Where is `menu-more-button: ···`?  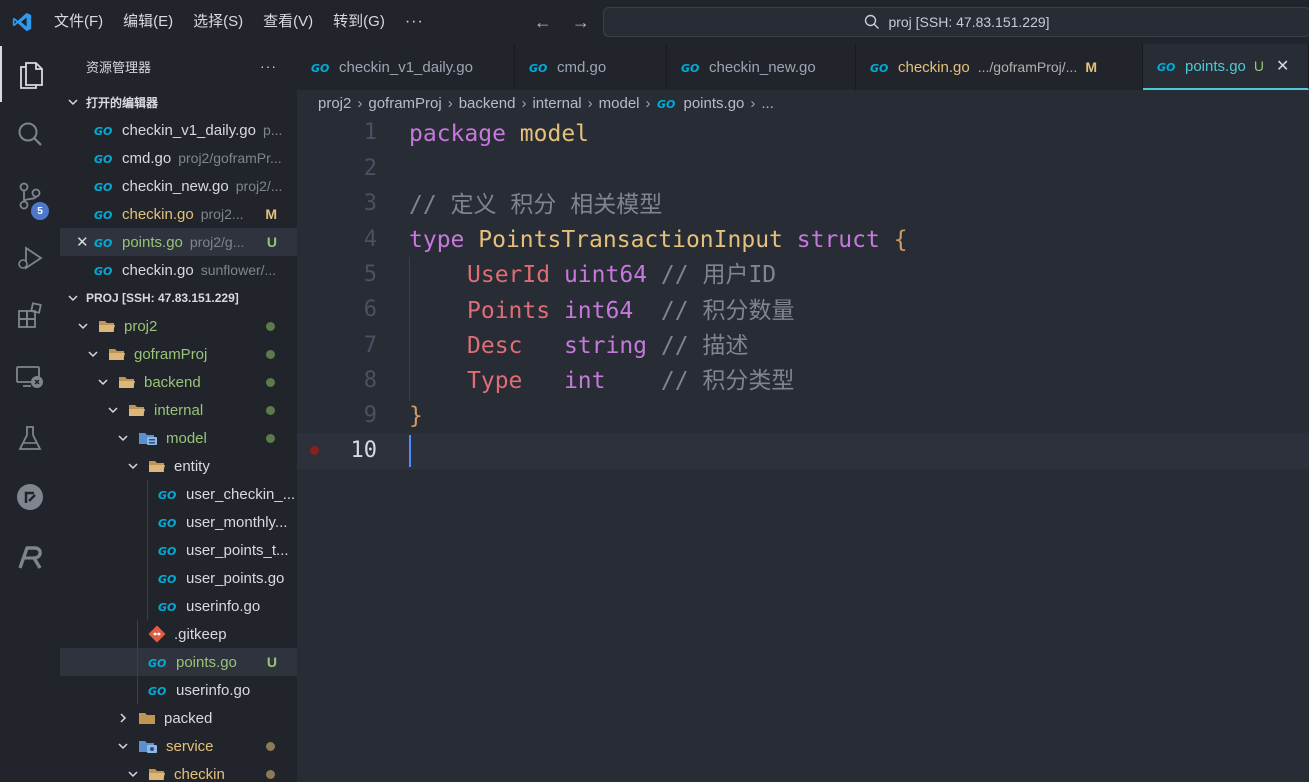 menu-more-button: ··· is located at coordinates (416, 22).